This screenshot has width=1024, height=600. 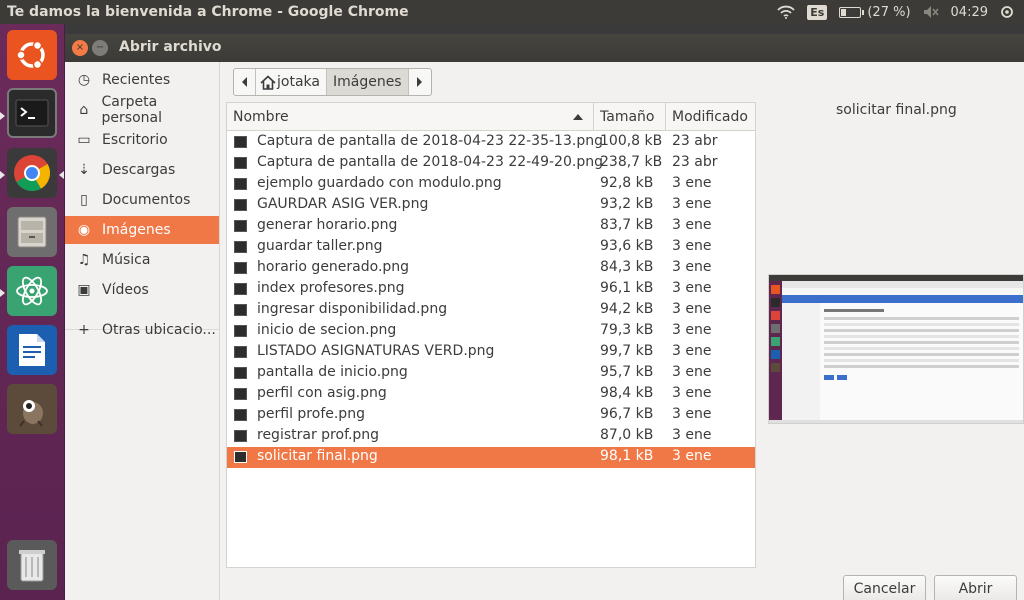 What do you see at coordinates (84, 290) in the screenshot?
I see `video-icon: ▣` at bounding box center [84, 290].